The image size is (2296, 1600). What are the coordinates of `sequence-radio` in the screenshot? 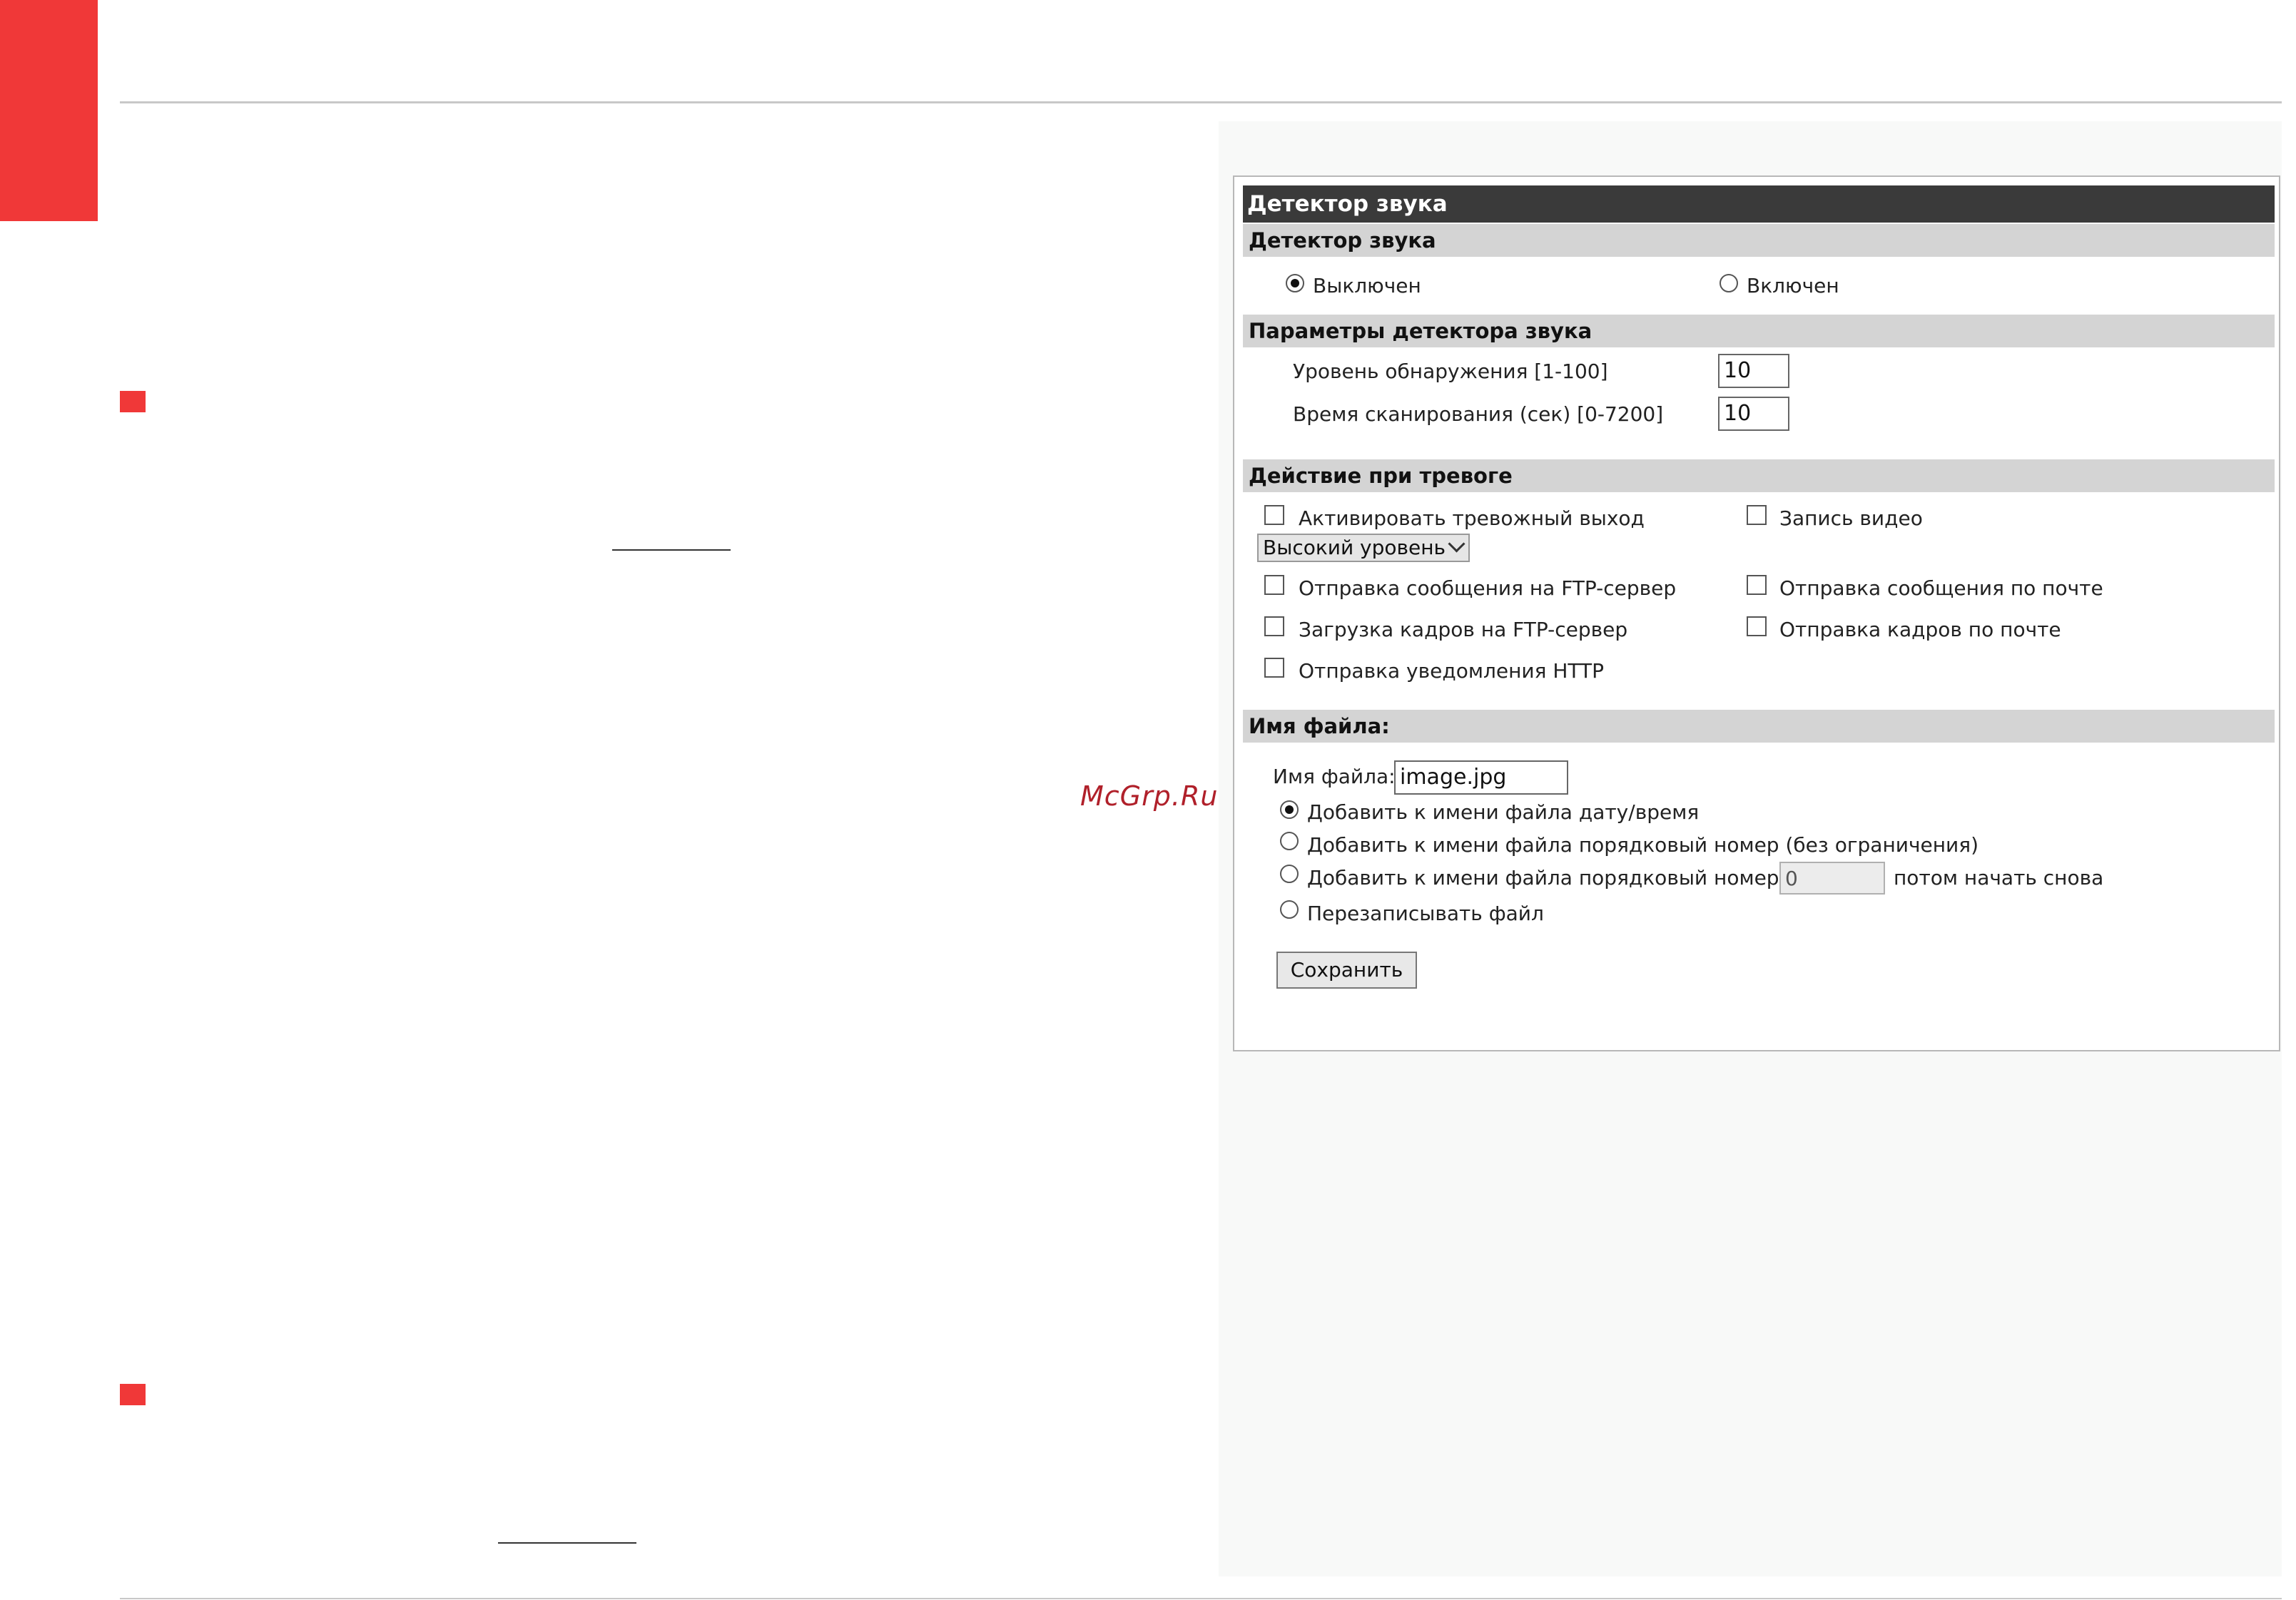 It's located at (1289, 841).